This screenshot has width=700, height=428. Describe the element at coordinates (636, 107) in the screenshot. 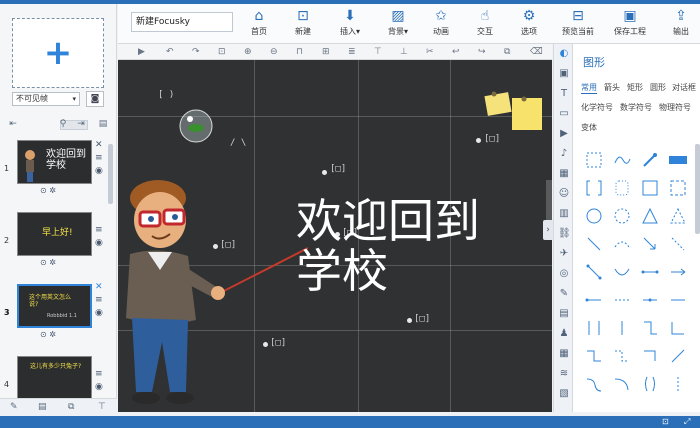

I see `tab-math: 数学符号` at that location.